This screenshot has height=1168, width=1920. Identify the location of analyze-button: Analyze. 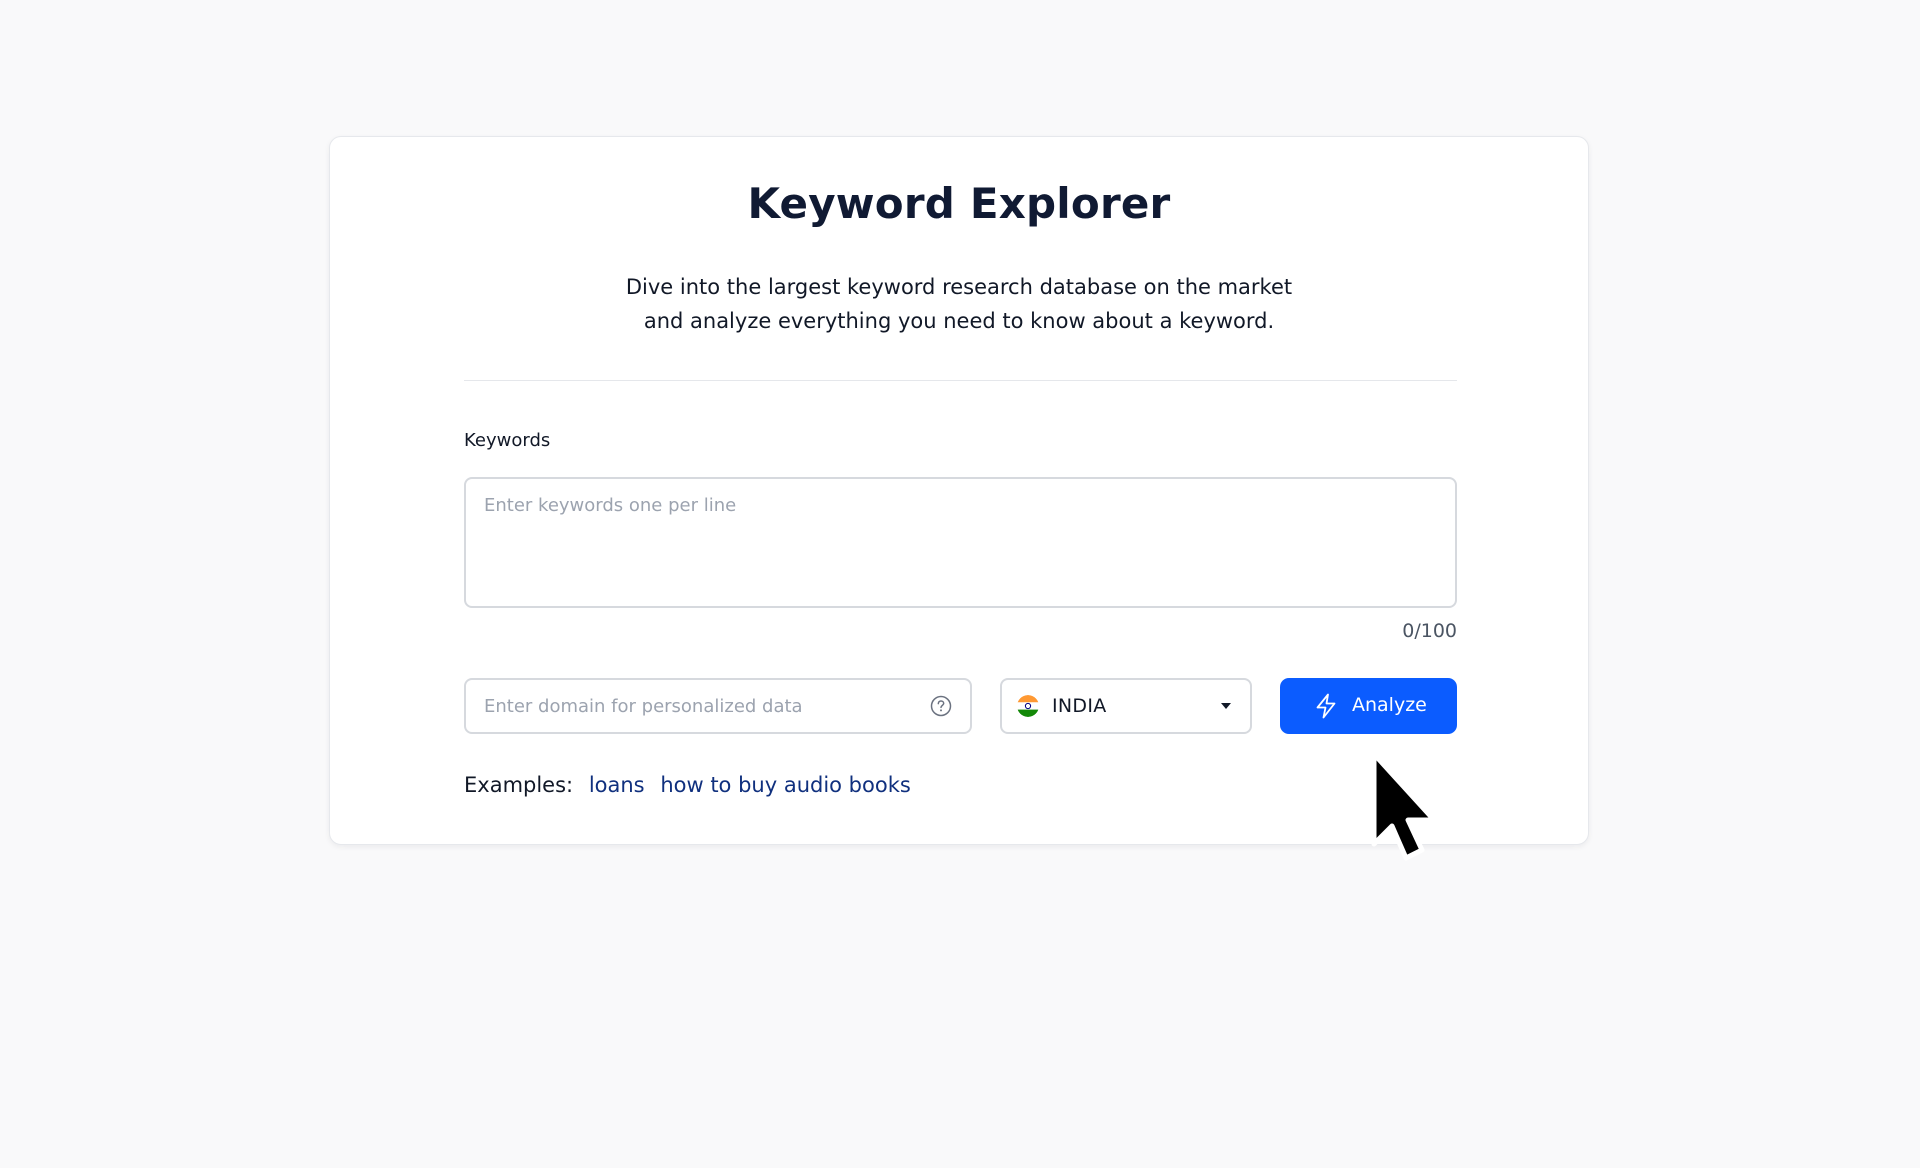
(1368, 706).